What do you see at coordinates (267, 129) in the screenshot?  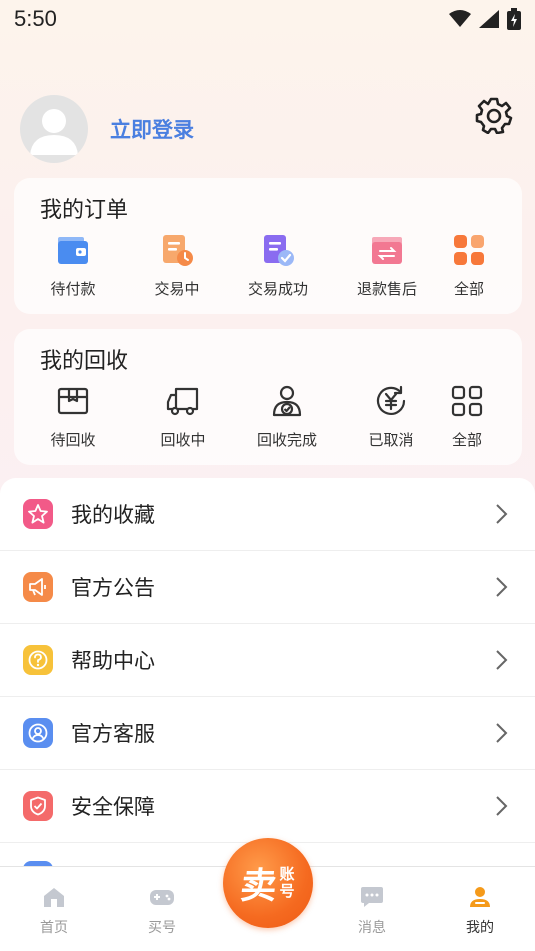 I see `profile-header: 立即登录` at bounding box center [267, 129].